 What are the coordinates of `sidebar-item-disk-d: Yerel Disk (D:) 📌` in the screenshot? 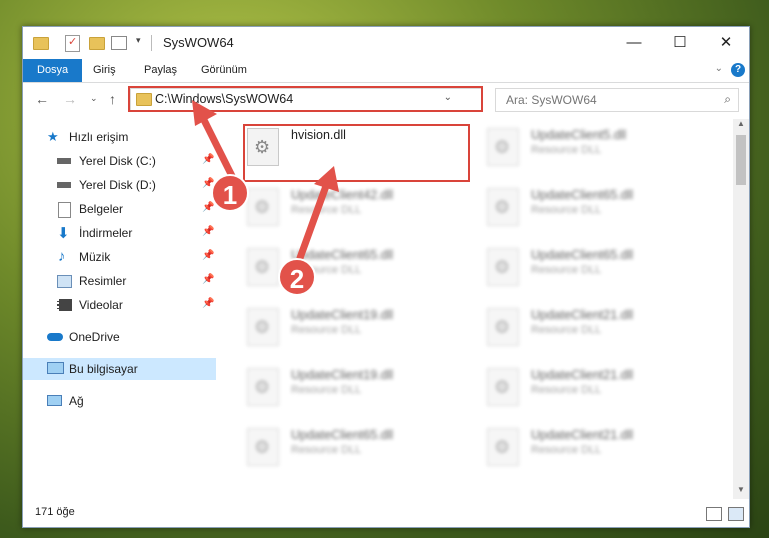 It's located at (119, 185).